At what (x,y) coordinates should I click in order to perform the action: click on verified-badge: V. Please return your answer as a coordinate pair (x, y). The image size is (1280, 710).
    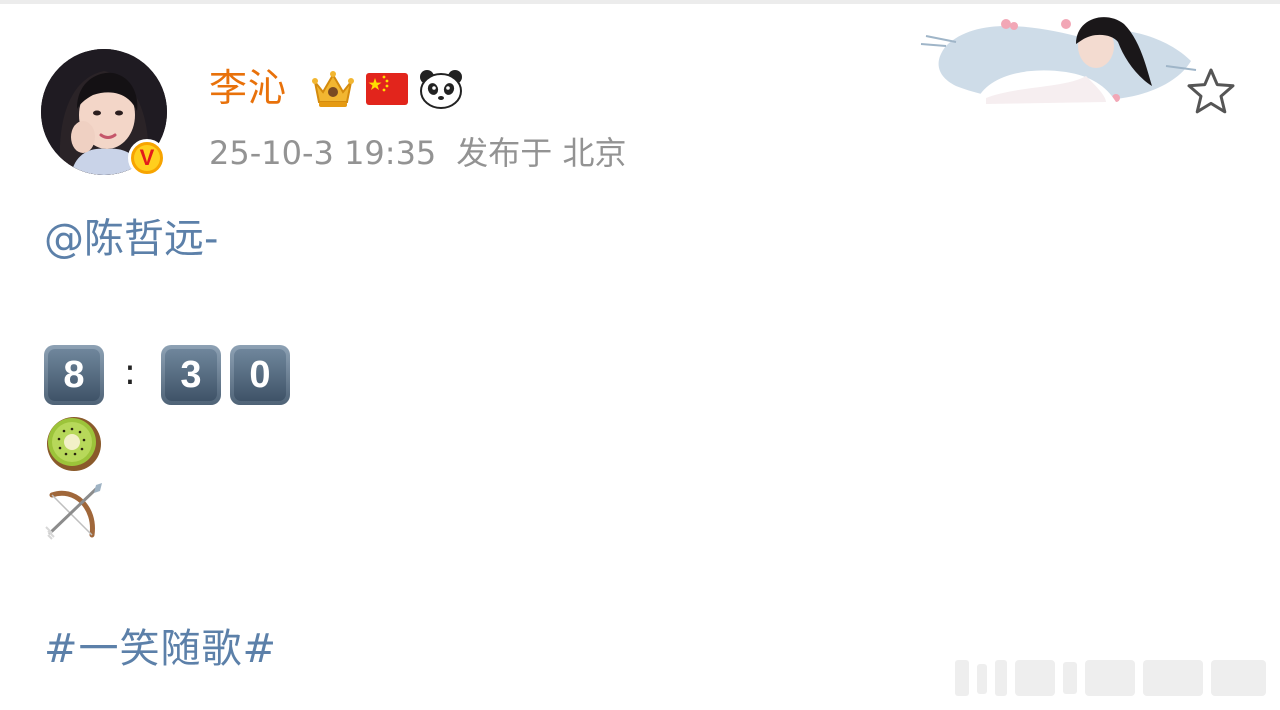
    Looking at the image, I should click on (147, 158).